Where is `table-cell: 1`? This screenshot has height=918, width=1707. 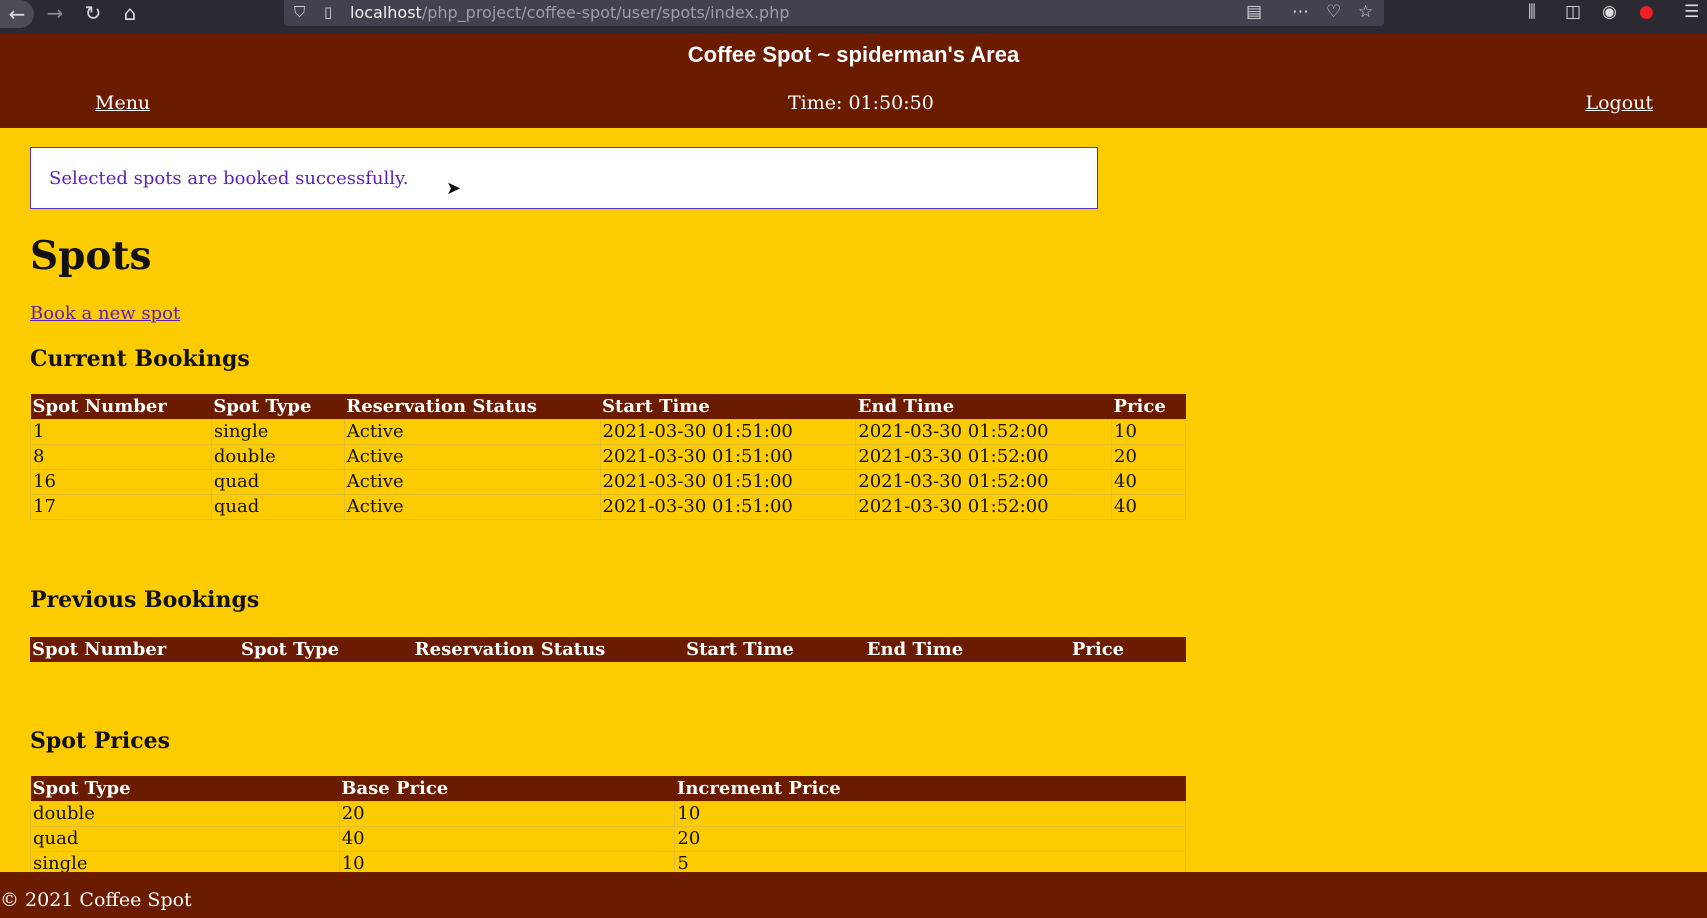
table-cell: 1 is located at coordinates (121, 432).